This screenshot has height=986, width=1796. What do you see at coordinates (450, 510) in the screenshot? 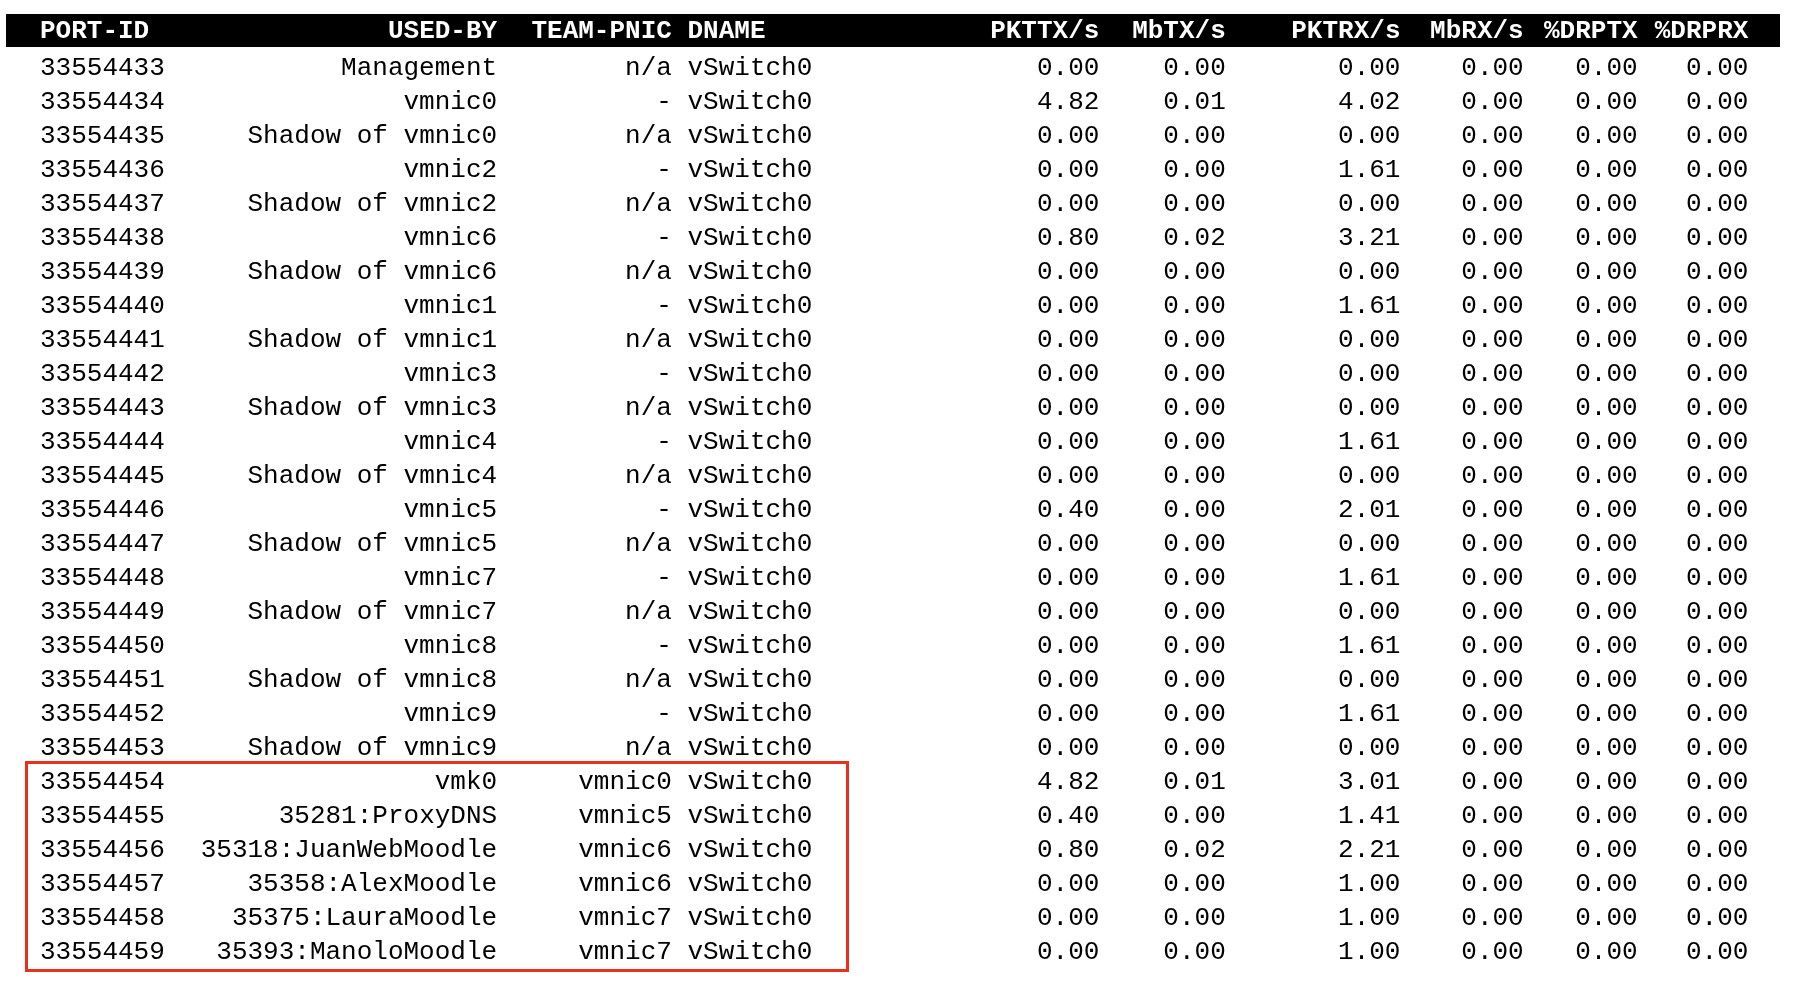
I see `table-cell: vmnic5` at bounding box center [450, 510].